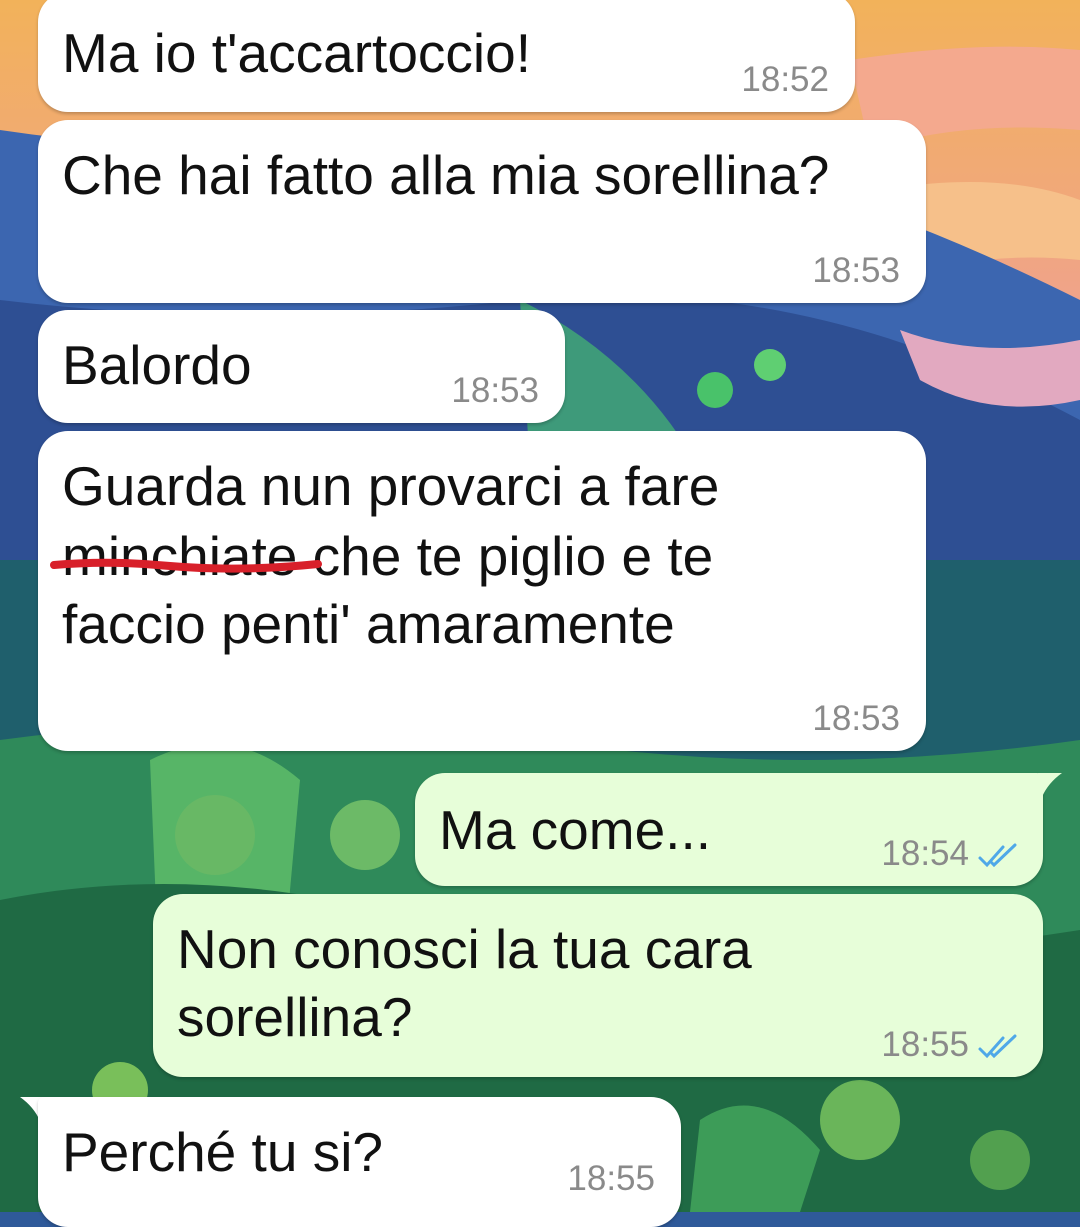 The height and width of the screenshot is (1227, 1080). Describe the element at coordinates (785, 79) in the screenshot. I see `message-timestamp: 18:52` at that location.